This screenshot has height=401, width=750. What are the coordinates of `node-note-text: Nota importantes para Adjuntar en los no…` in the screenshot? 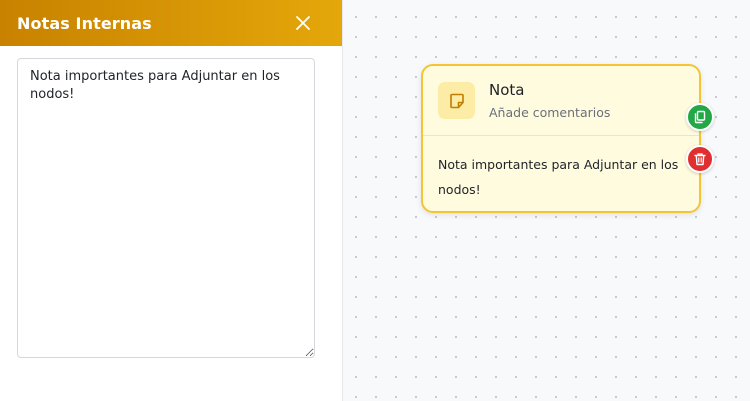 It's located at (558, 177).